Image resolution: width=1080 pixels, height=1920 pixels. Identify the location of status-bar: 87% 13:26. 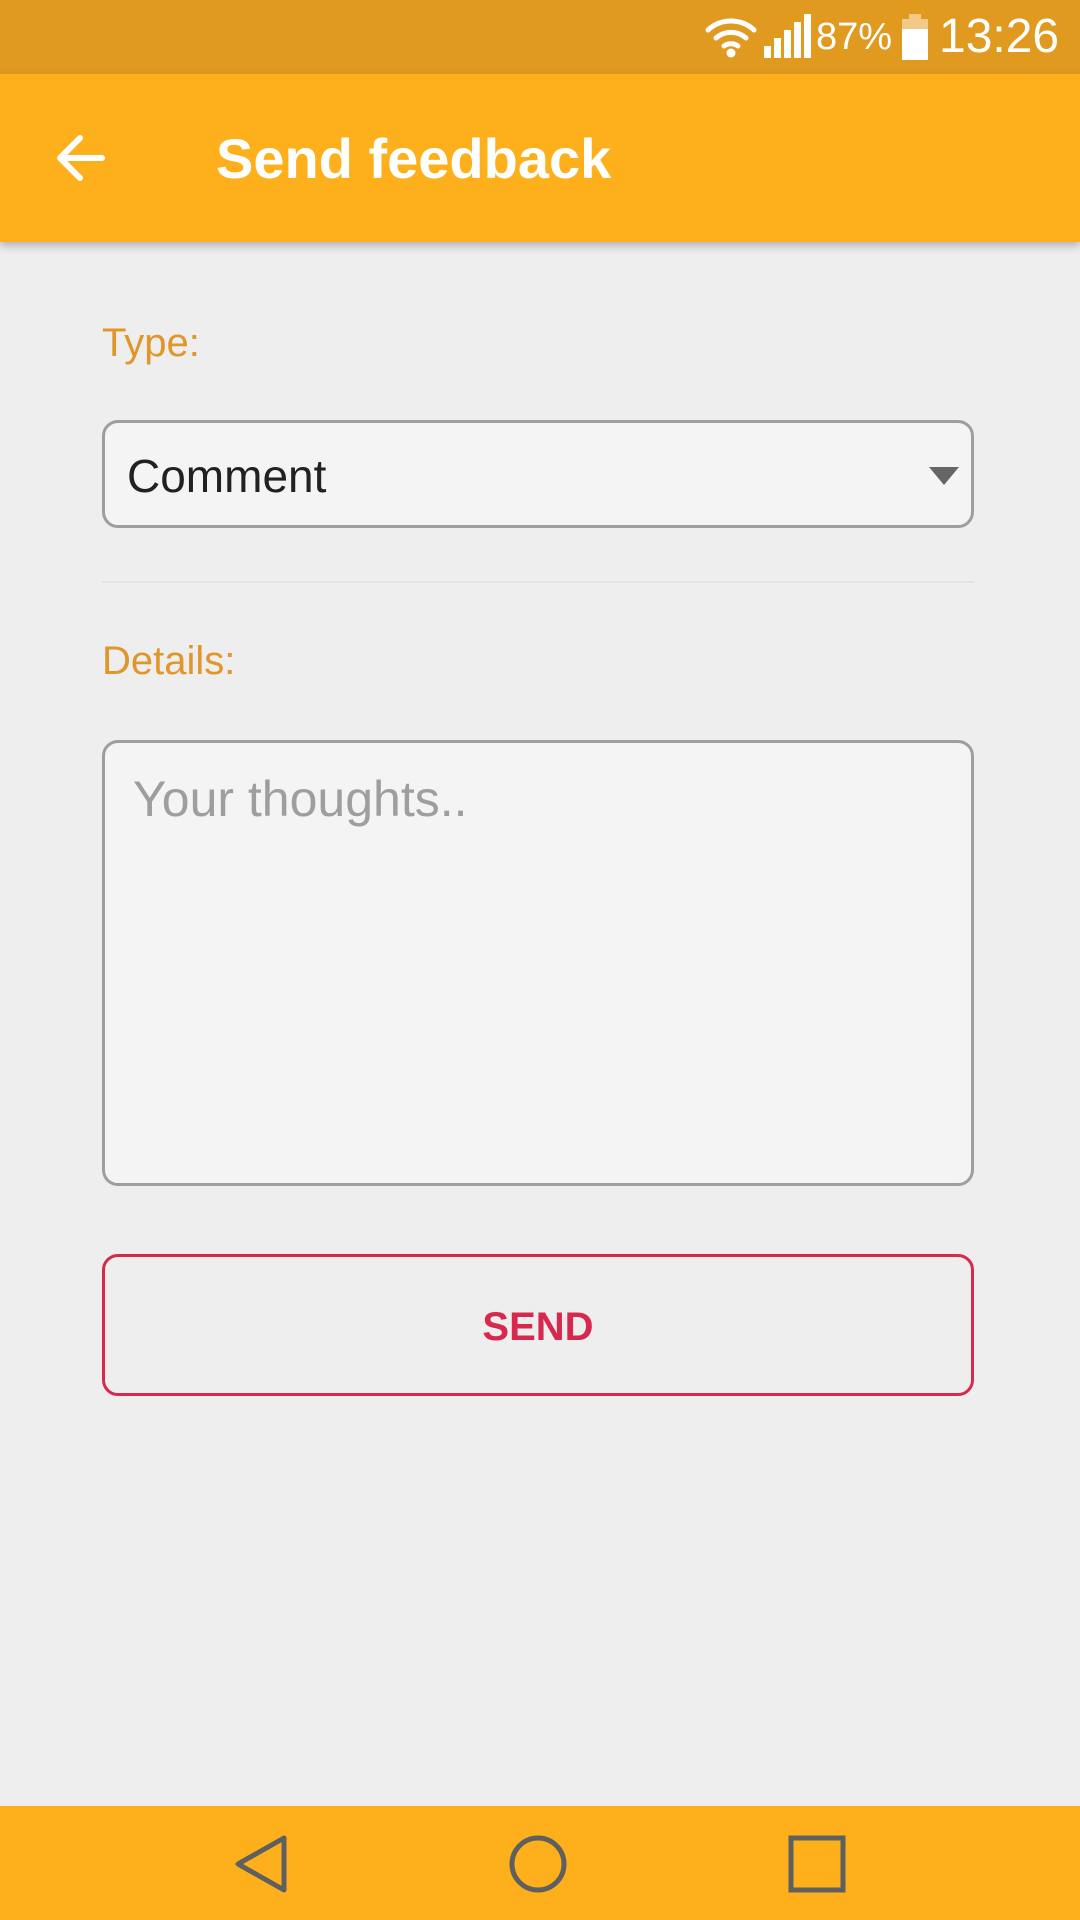
(540, 37).